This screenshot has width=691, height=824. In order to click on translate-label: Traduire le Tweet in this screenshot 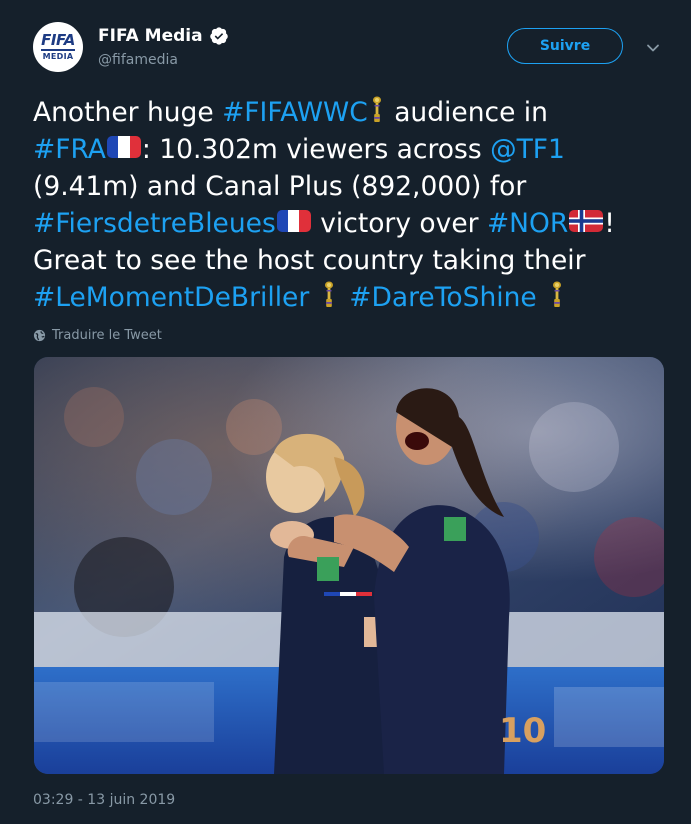, I will do `click(107, 335)`.